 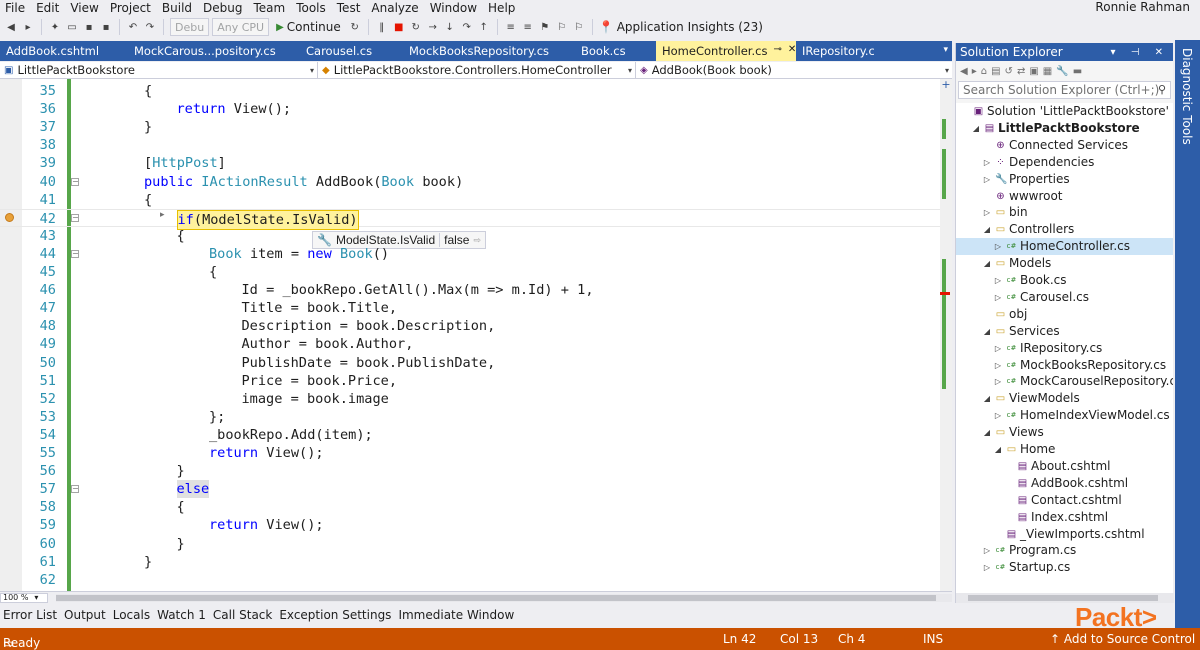 What do you see at coordinates (1016, 263) in the screenshot?
I see `tree-node: ◢ ▭ Models` at bounding box center [1016, 263].